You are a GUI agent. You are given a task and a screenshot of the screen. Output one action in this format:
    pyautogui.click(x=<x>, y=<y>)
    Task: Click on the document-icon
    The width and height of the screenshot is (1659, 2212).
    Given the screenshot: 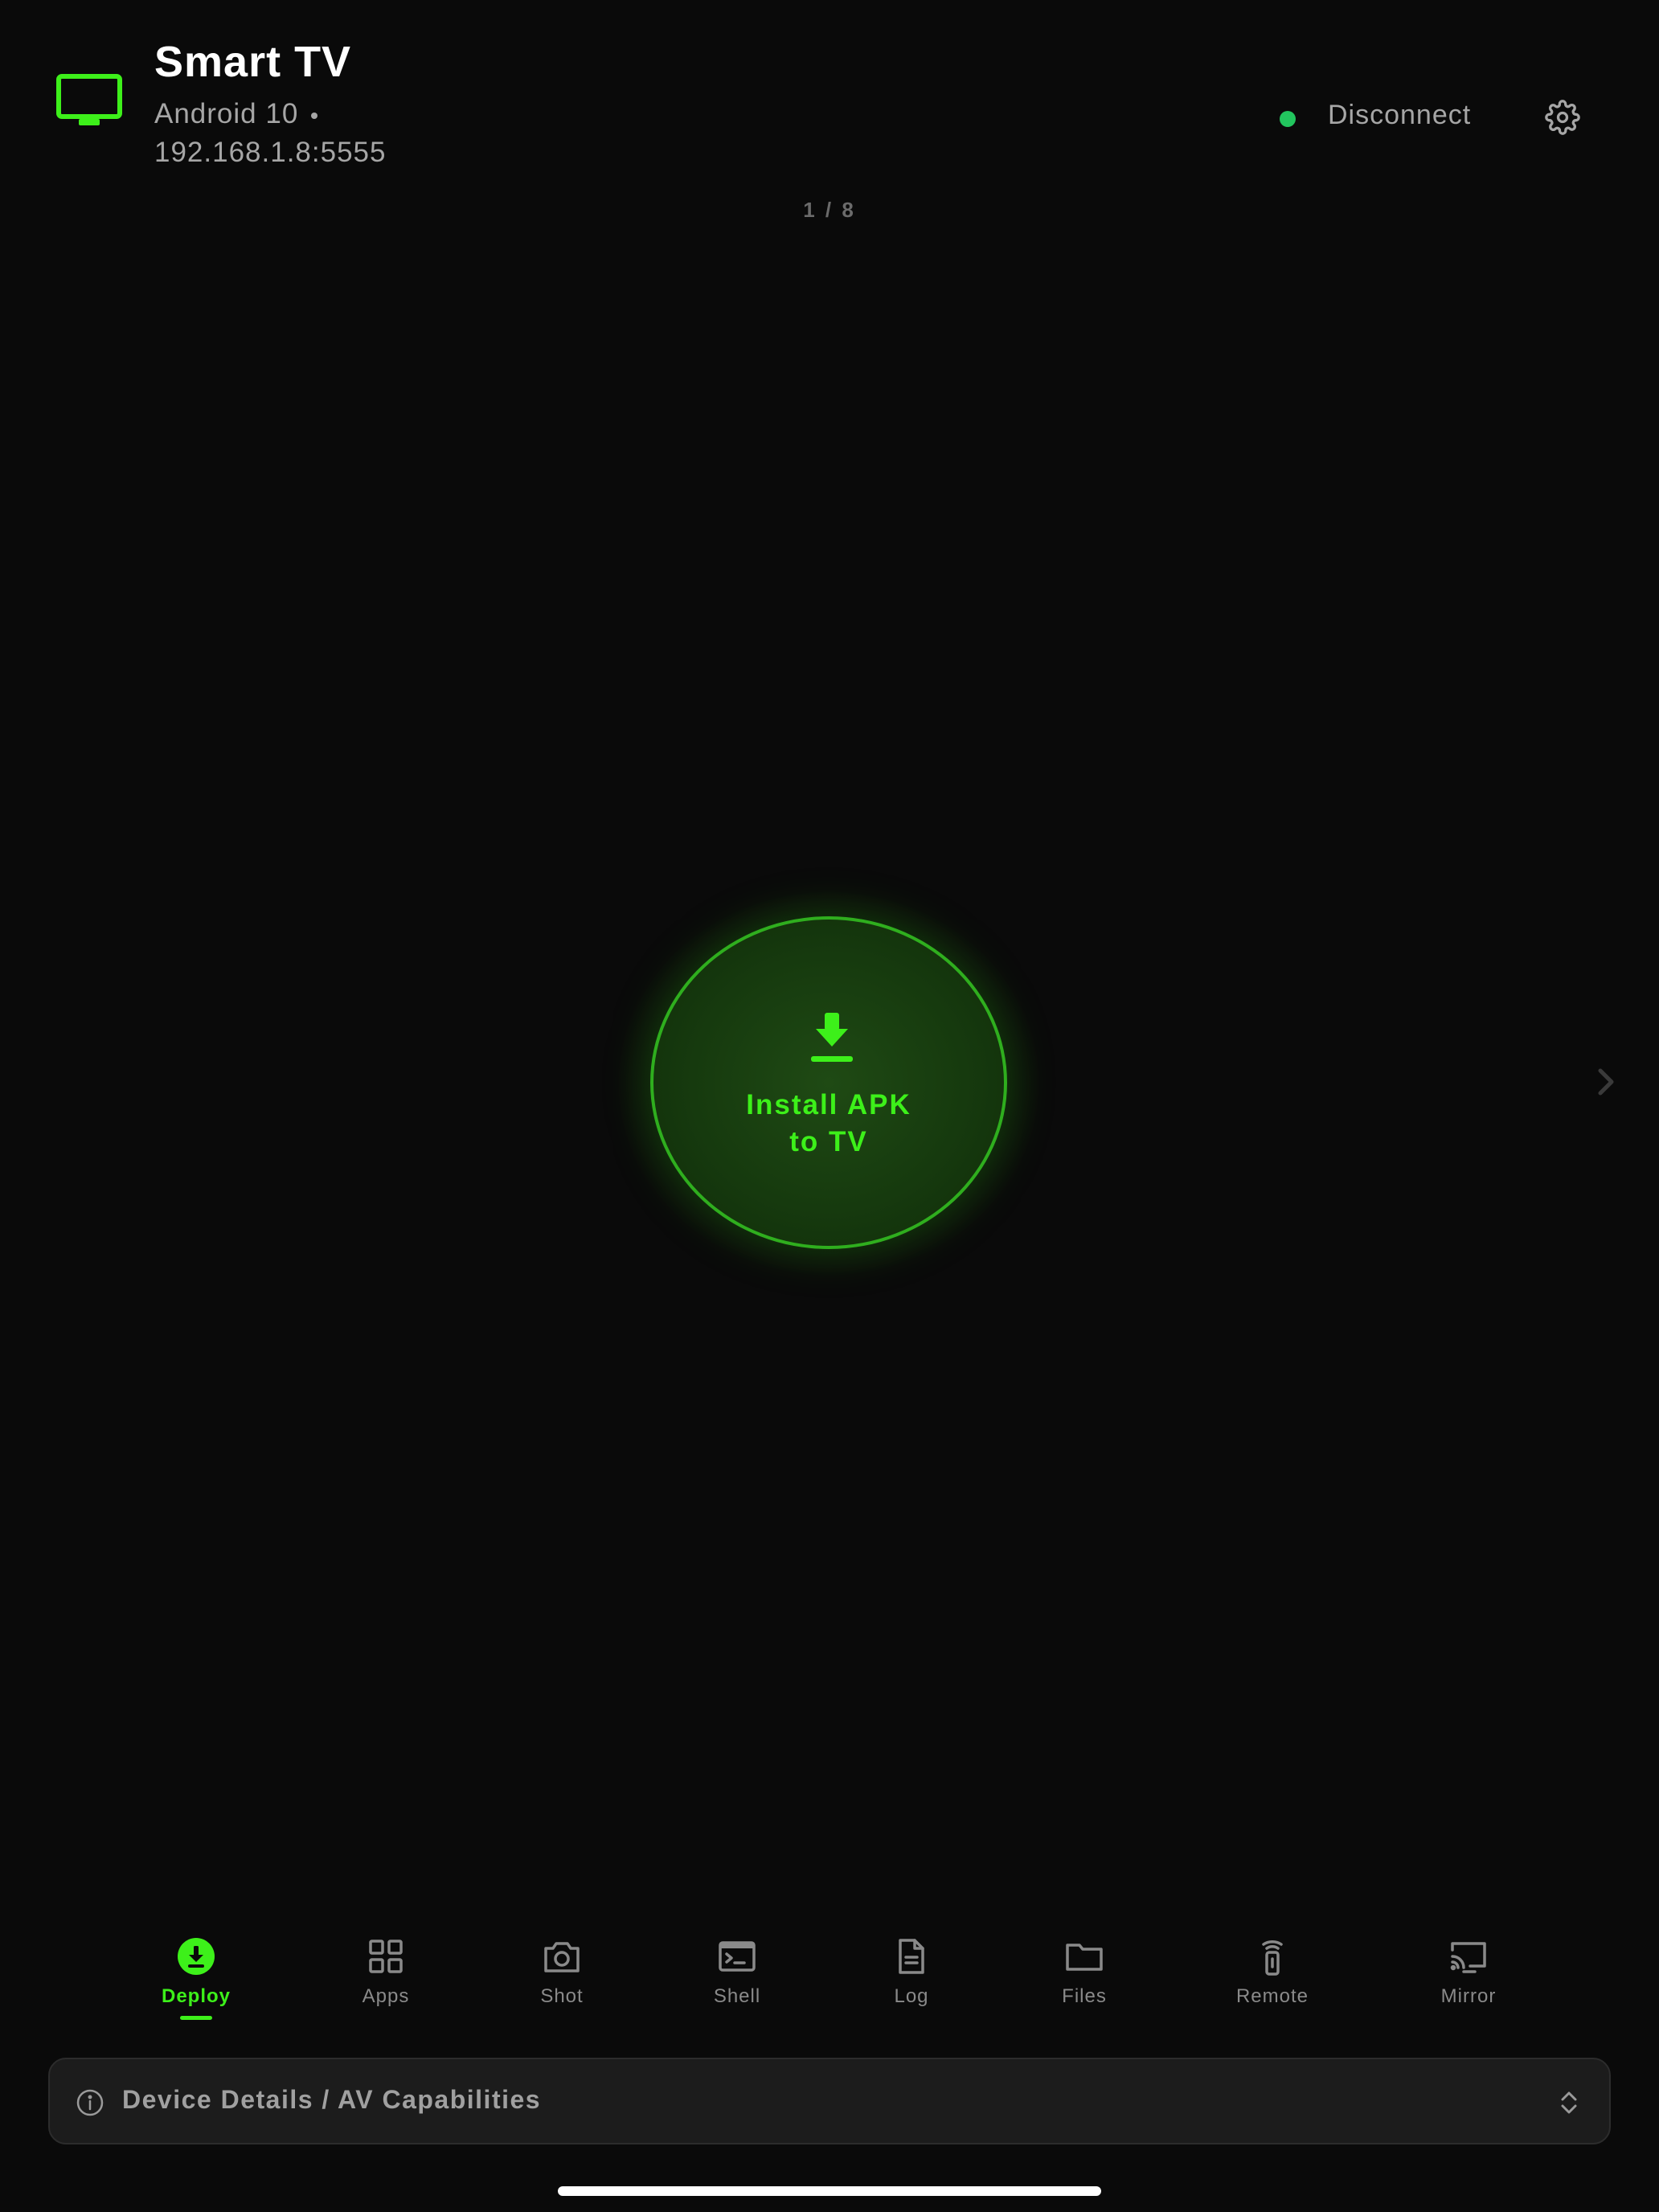 What is the action you would take?
    pyautogui.click(x=911, y=1957)
    